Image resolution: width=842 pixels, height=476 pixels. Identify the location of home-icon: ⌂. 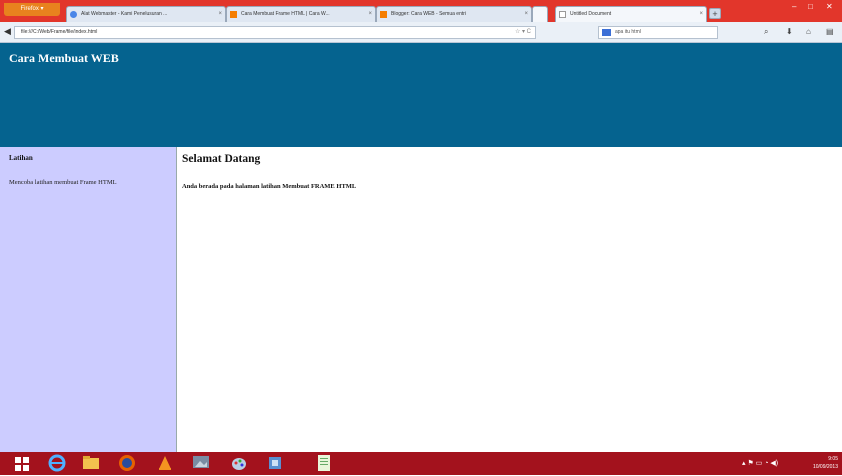
(808, 31).